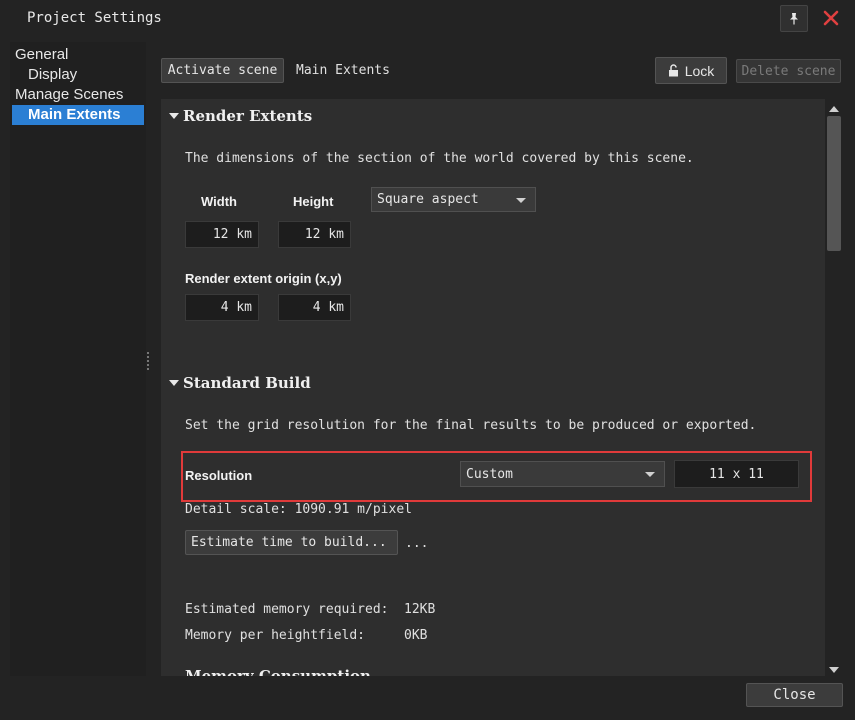 This screenshot has height=720, width=855. I want to click on activate-scene-button: Activate scene, so click(222, 70).